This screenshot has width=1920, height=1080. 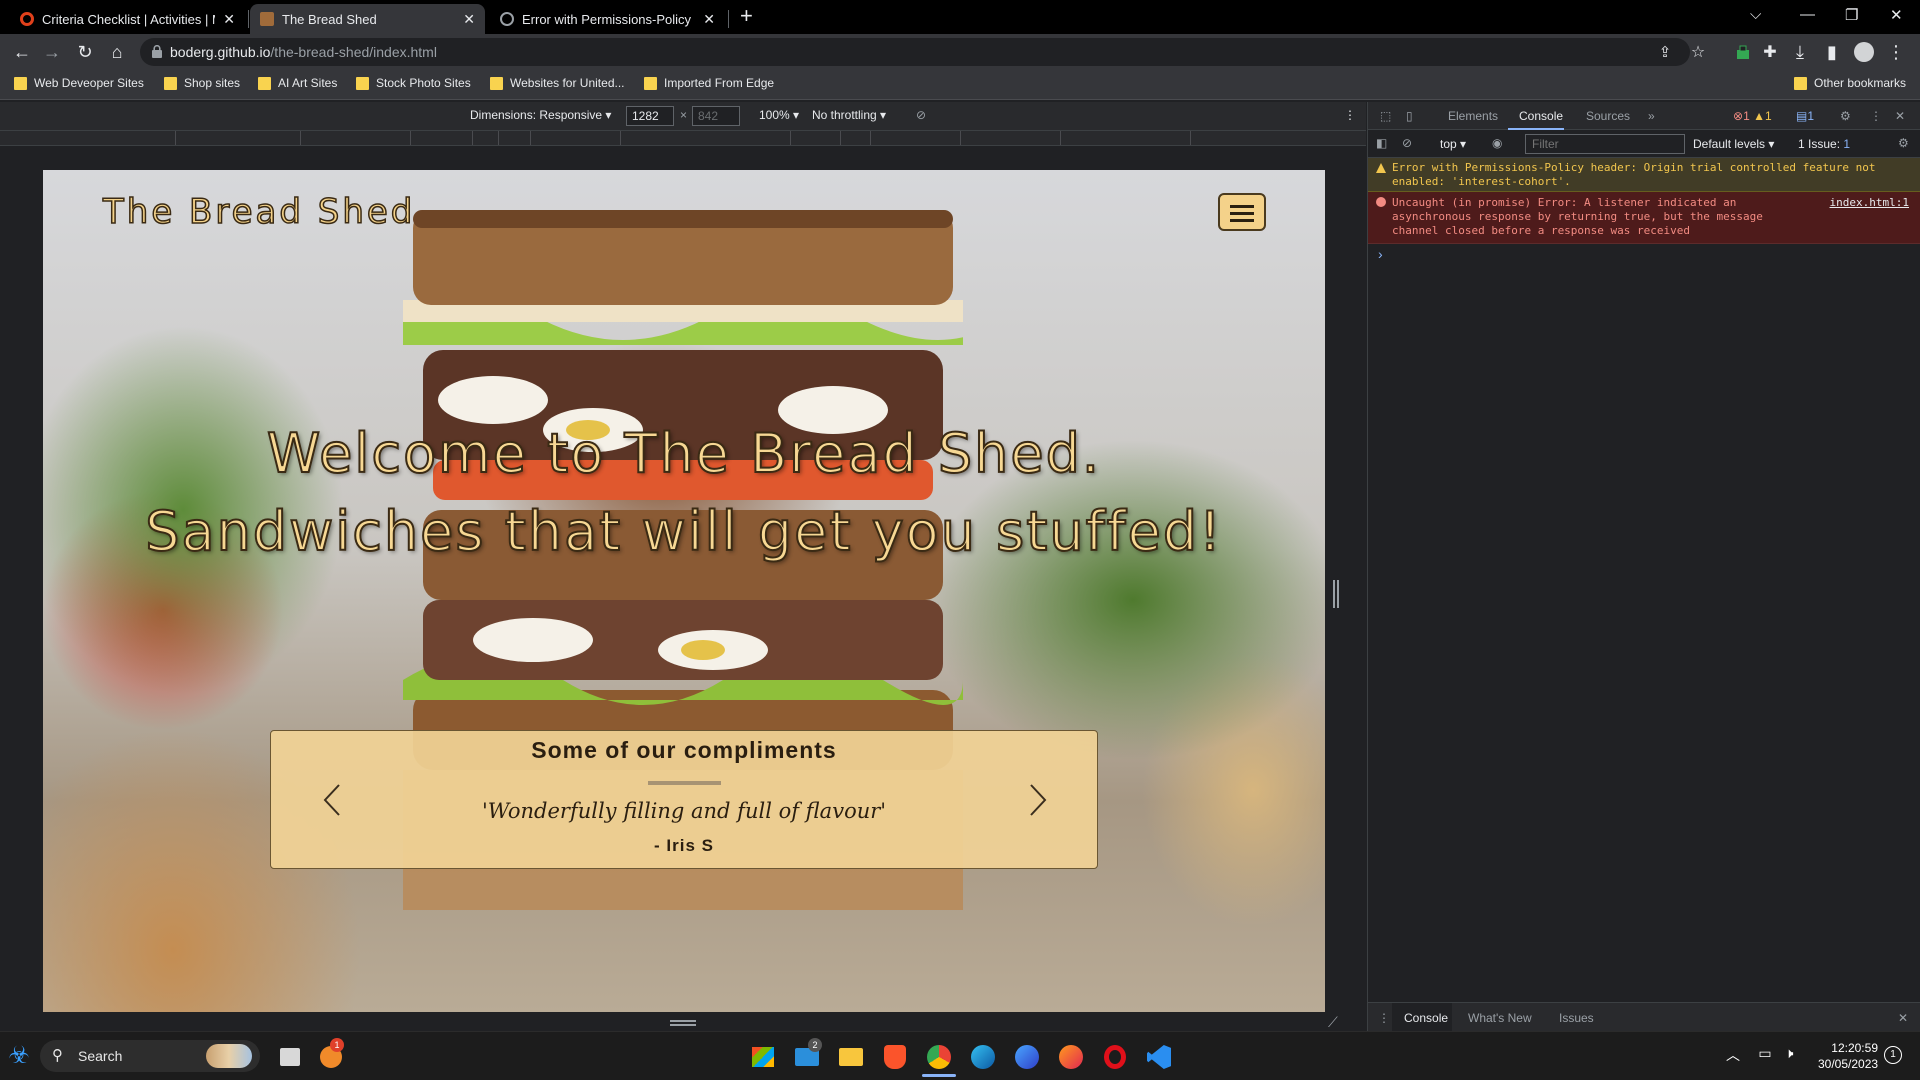 What do you see at coordinates (1027, 1057) in the screenshot?
I see `firefox-dev-icon` at bounding box center [1027, 1057].